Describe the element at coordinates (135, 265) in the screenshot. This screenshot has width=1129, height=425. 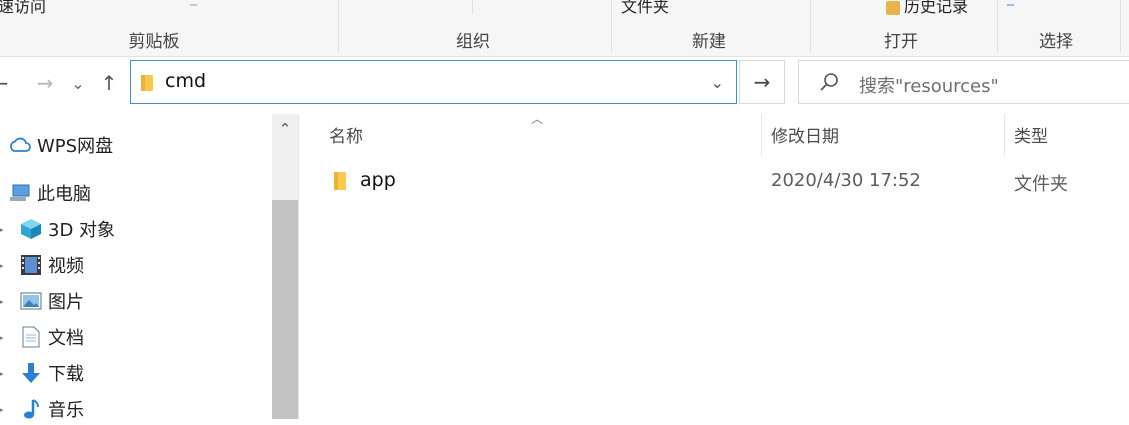
I see `sidebar-item-videos: ▸ 视频` at that location.